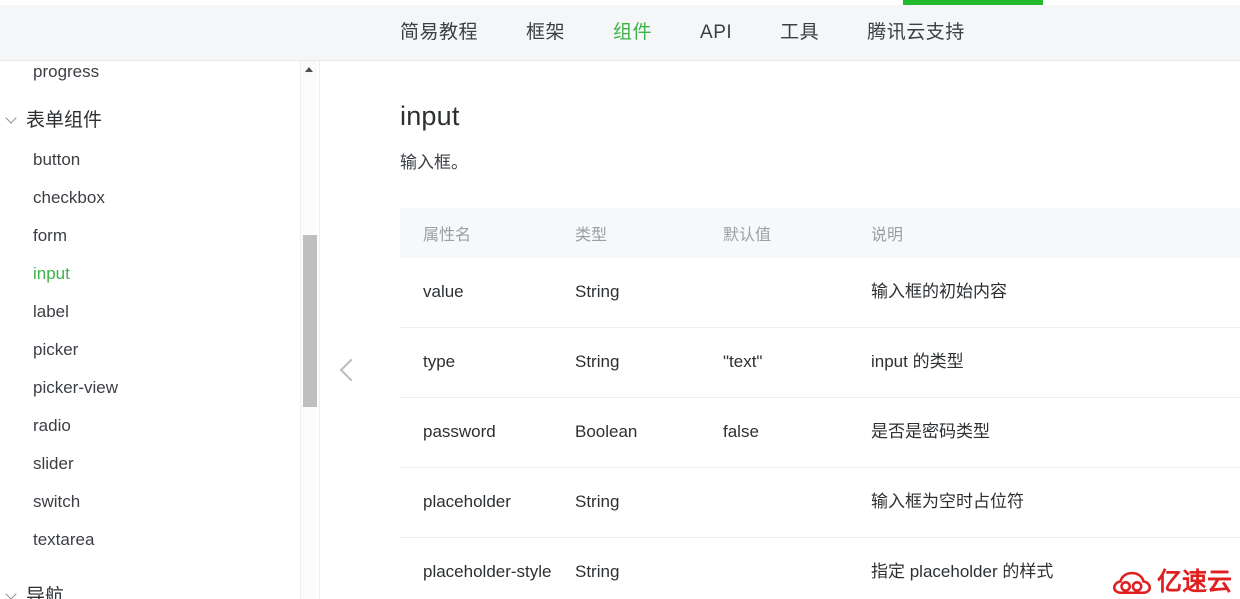 The width and height of the screenshot is (1240, 599). What do you see at coordinates (159, 350) in the screenshot?
I see `sidebar-item-picker: picker` at bounding box center [159, 350].